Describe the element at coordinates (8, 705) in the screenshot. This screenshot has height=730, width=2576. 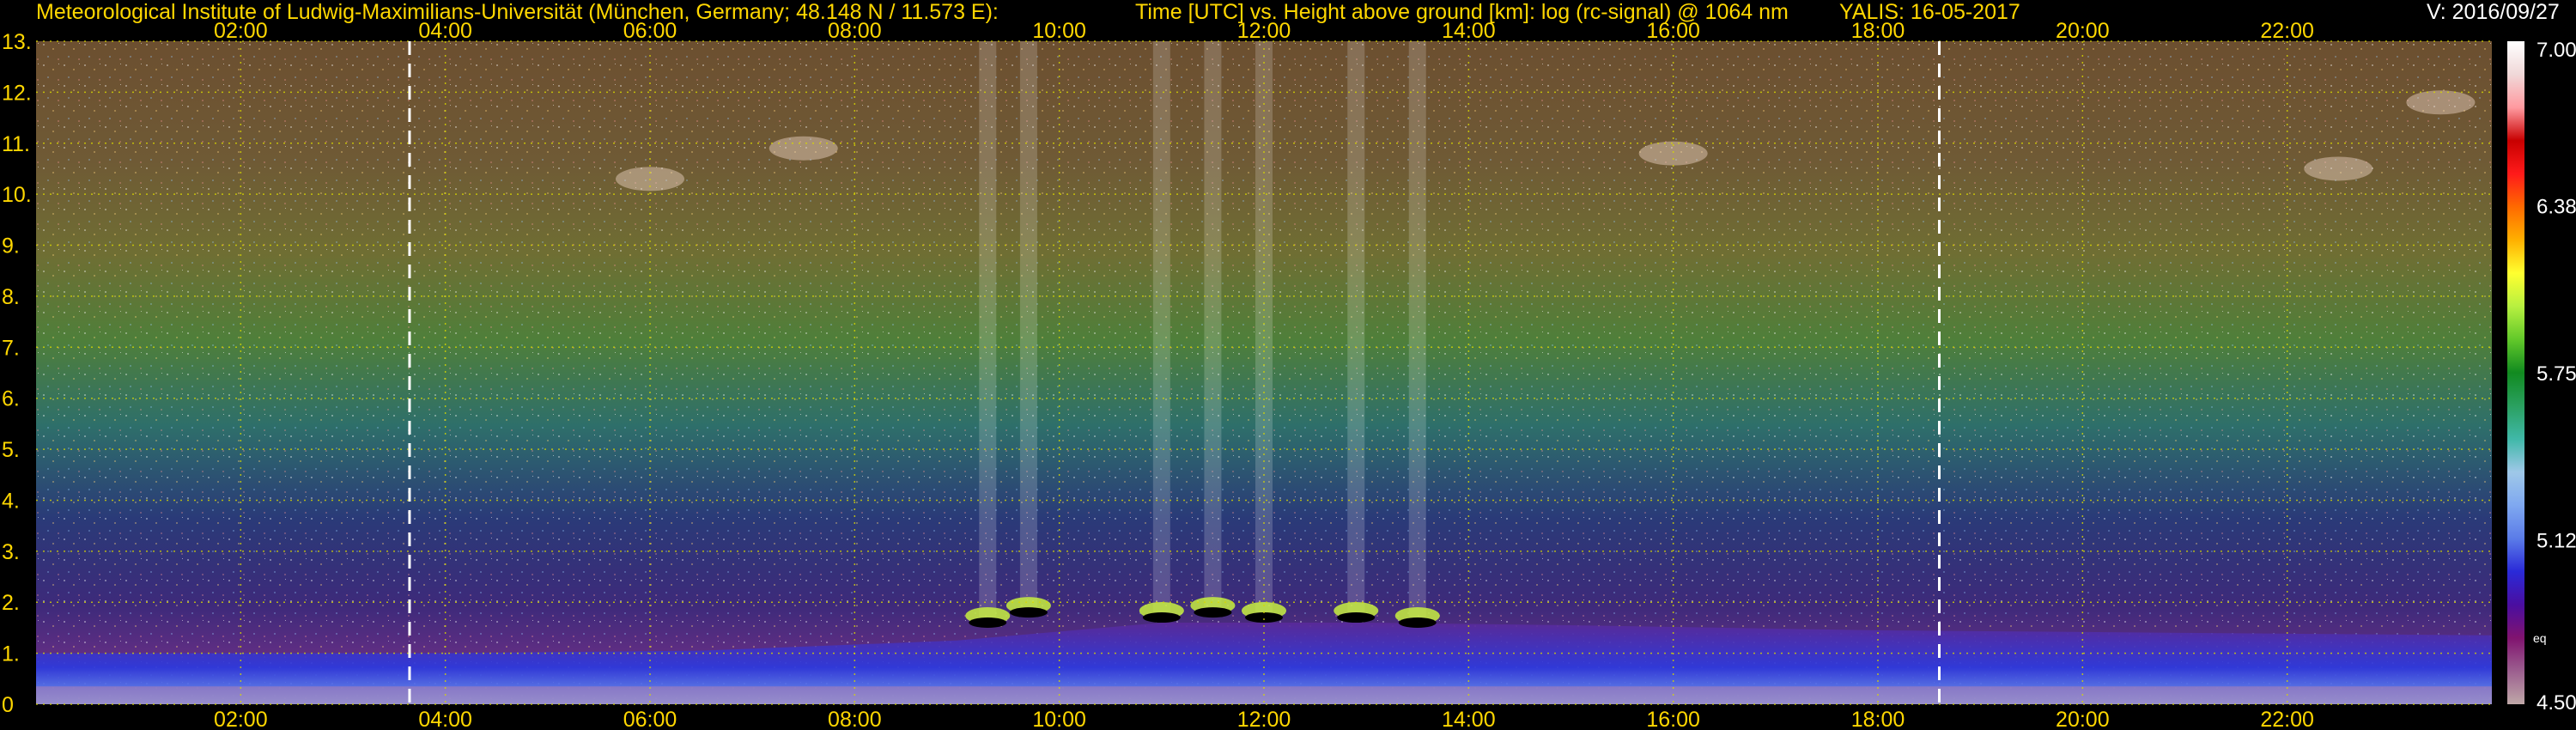
I see `y-tick-label: 0` at that location.